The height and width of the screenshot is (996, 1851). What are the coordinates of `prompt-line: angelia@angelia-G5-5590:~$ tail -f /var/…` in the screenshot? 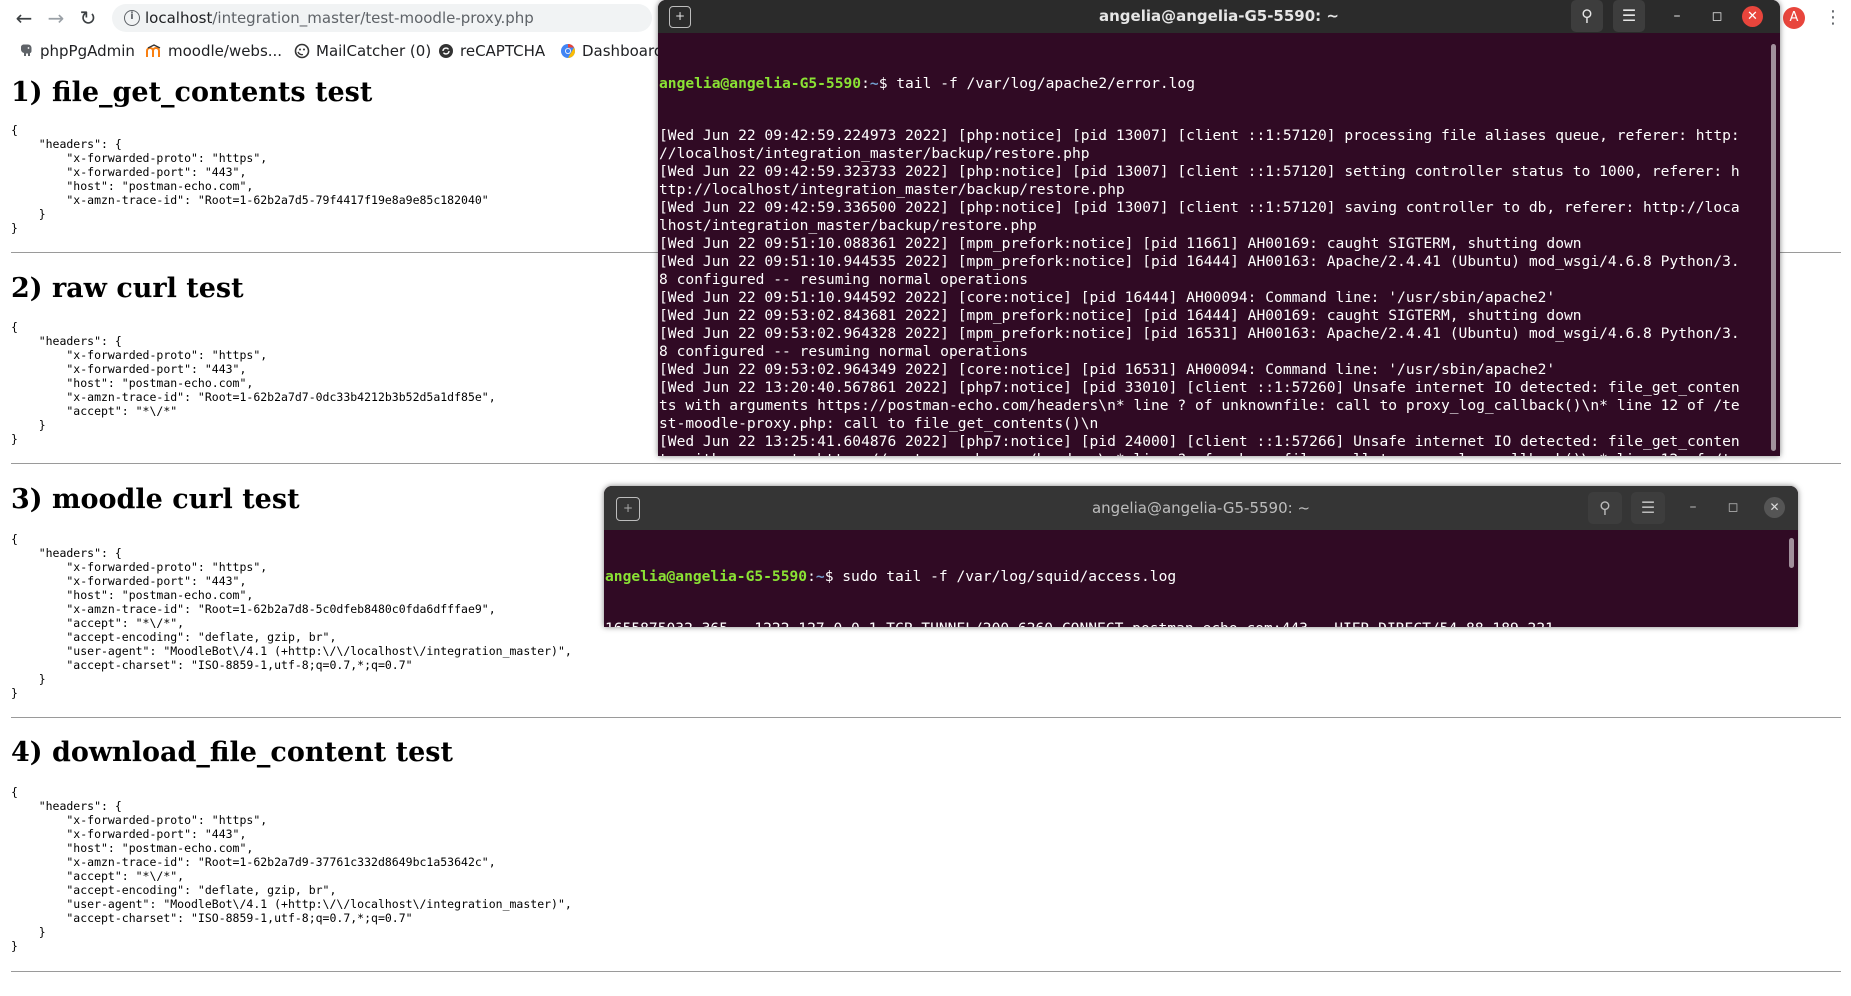 It's located at (927, 83).